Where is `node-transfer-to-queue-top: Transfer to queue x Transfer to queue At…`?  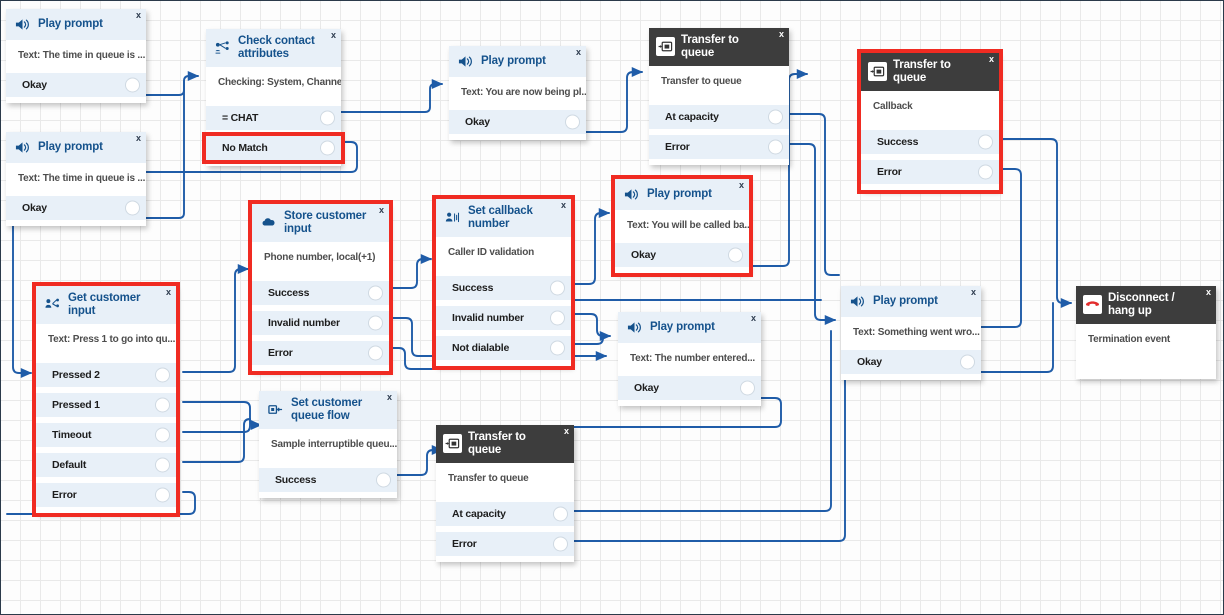
node-transfer-to-queue-top: Transfer to queue x Transfer to queue At… is located at coordinates (719, 96).